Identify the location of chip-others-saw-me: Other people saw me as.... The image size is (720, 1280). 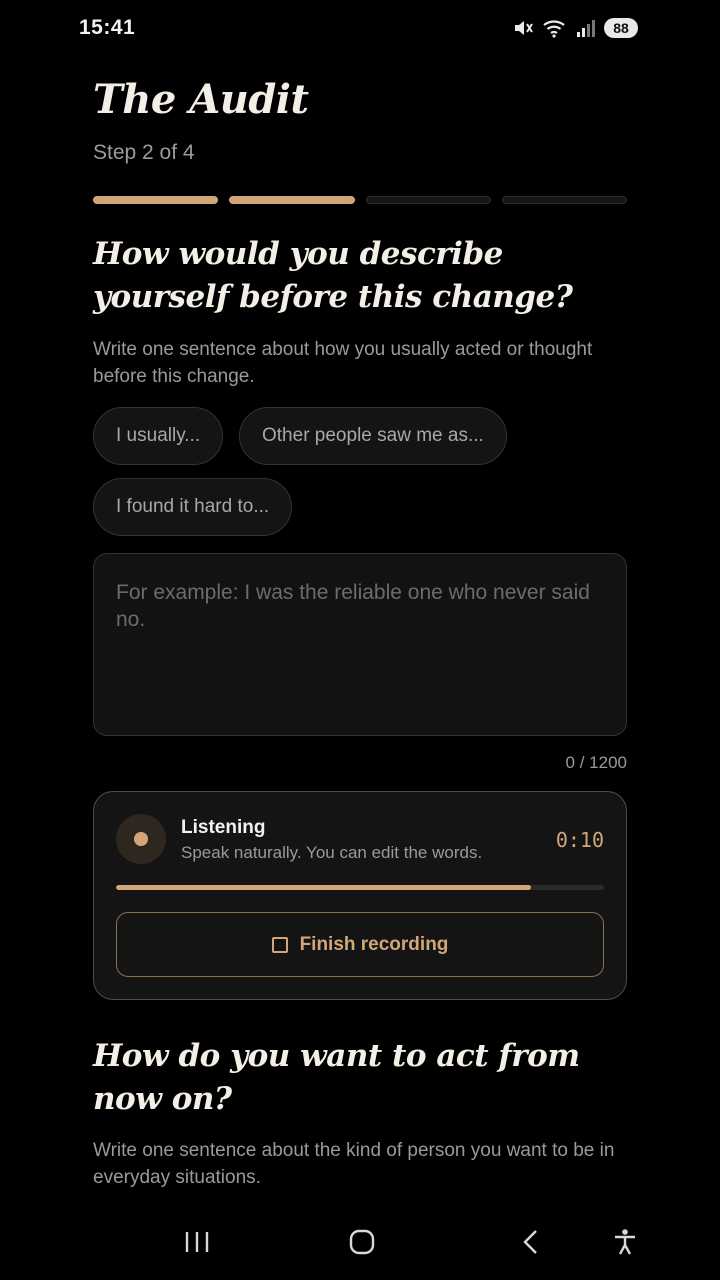
(373, 436).